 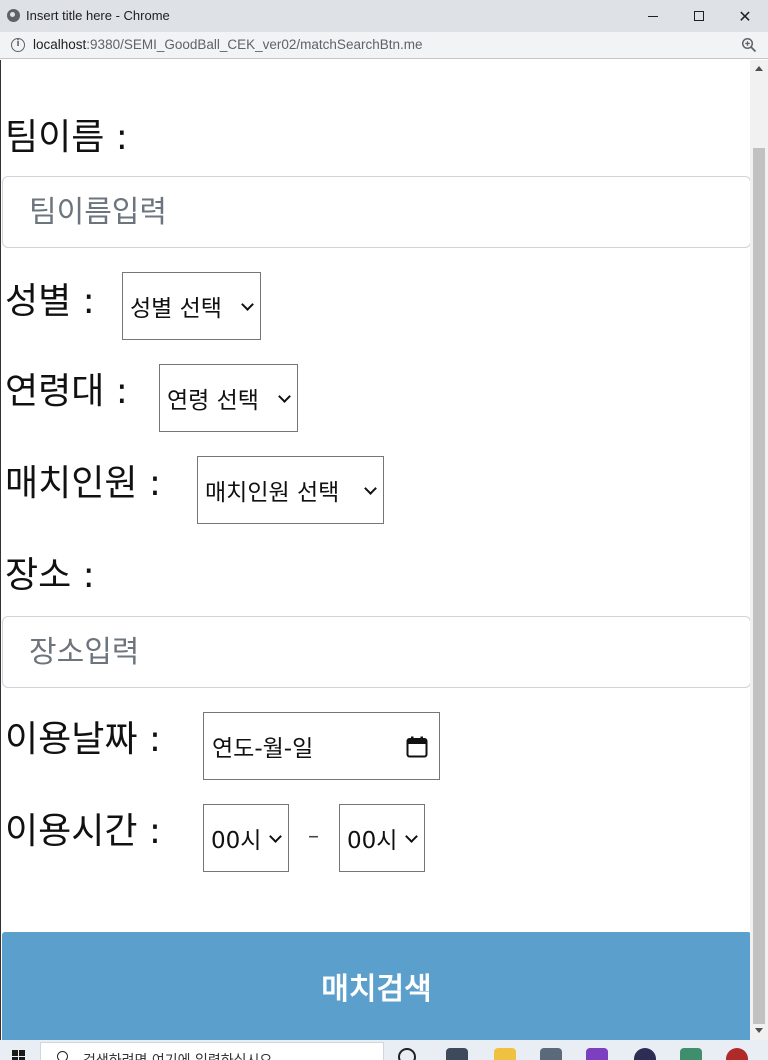 What do you see at coordinates (83, 739) in the screenshot?
I see `use-date-label: 이용날짜 :` at bounding box center [83, 739].